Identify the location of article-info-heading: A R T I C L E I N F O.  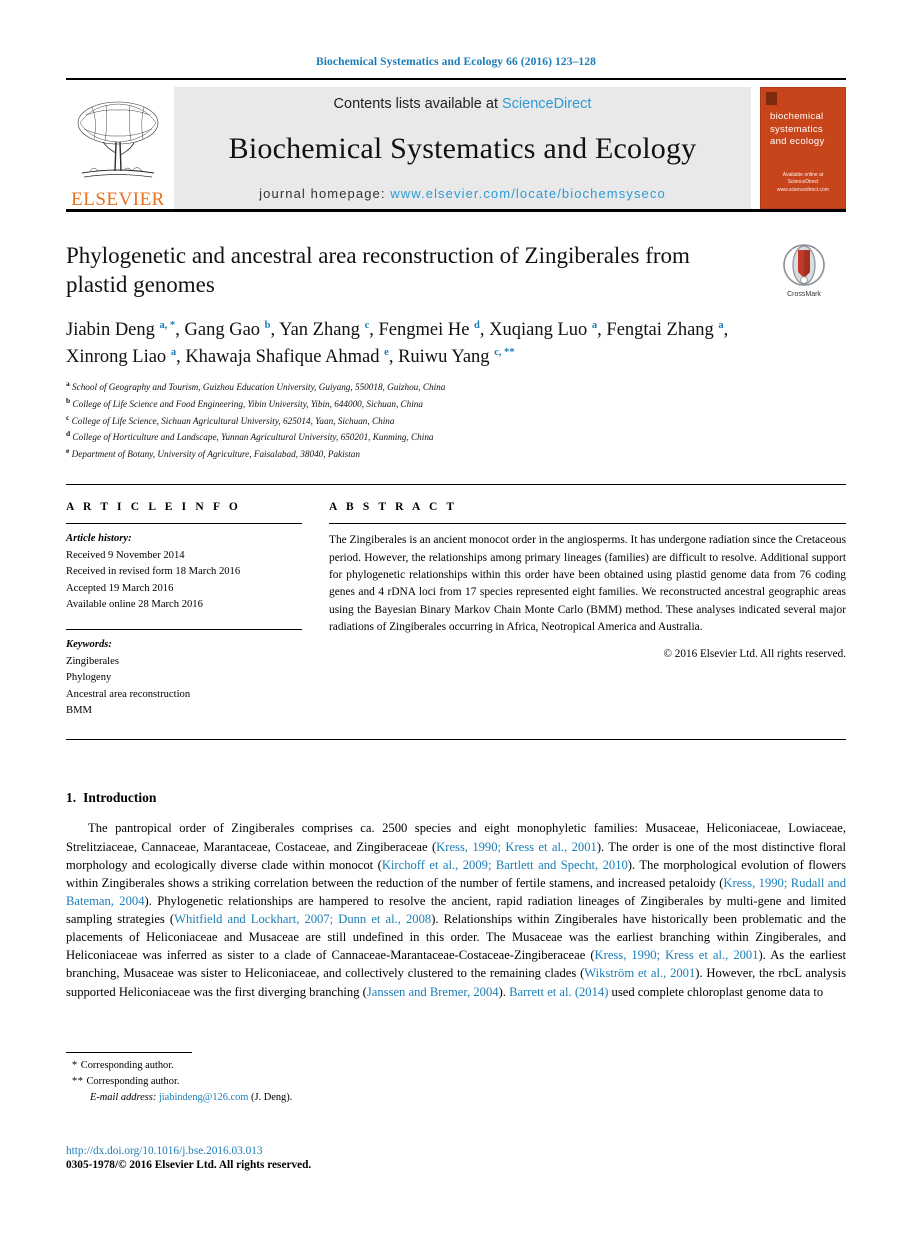
(153, 507).